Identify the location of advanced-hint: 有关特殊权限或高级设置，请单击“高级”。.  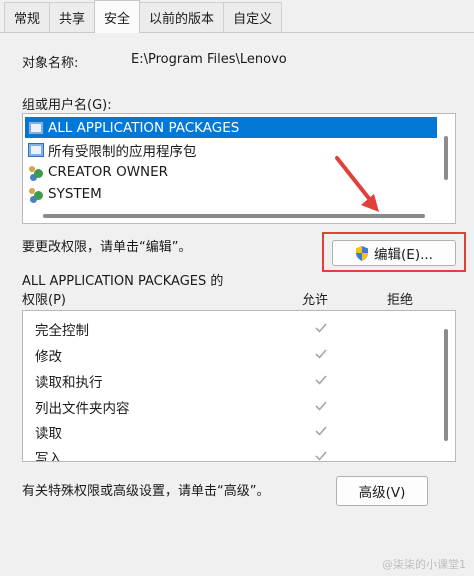
(146, 491).